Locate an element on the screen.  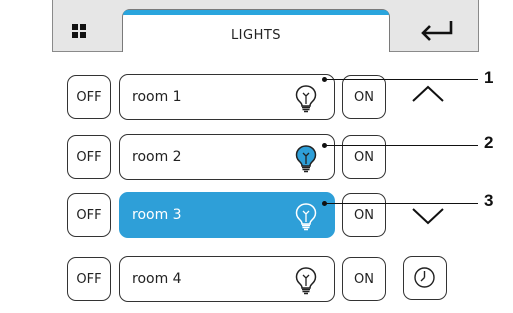
room-4-off-button: OFF is located at coordinates (89, 279).